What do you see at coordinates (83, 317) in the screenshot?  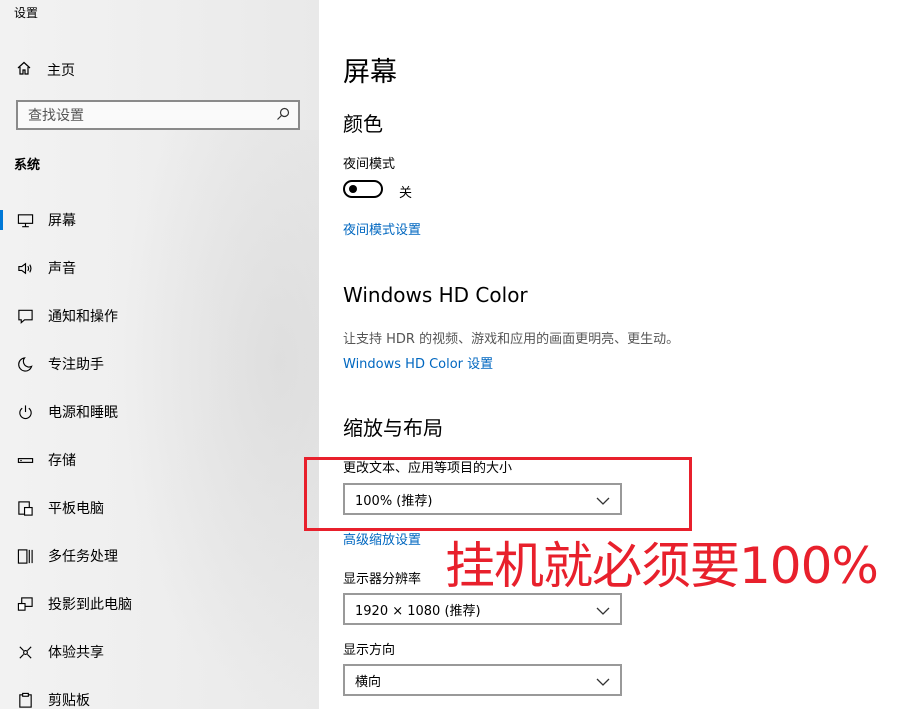 I see `sidebar-item-label: 通知和操作` at bounding box center [83, 317].